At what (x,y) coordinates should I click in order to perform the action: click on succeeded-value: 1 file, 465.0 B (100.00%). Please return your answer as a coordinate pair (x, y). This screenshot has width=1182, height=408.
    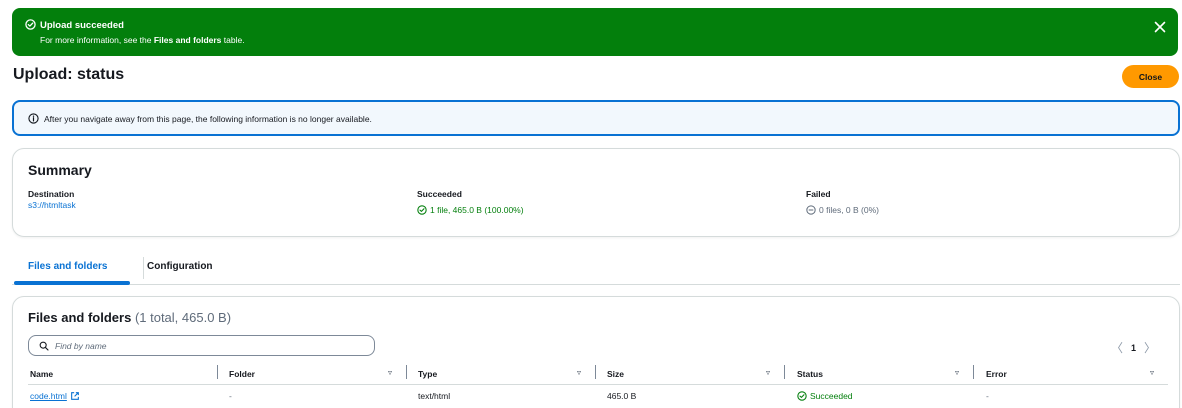
    Looking at the image, I should click on (470, 210).